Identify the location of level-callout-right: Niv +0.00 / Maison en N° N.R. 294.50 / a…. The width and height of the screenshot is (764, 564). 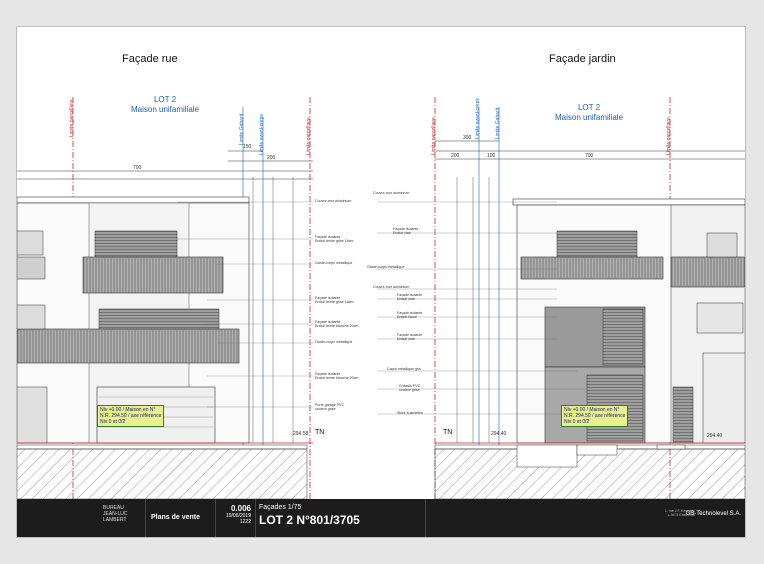
(595, 416).